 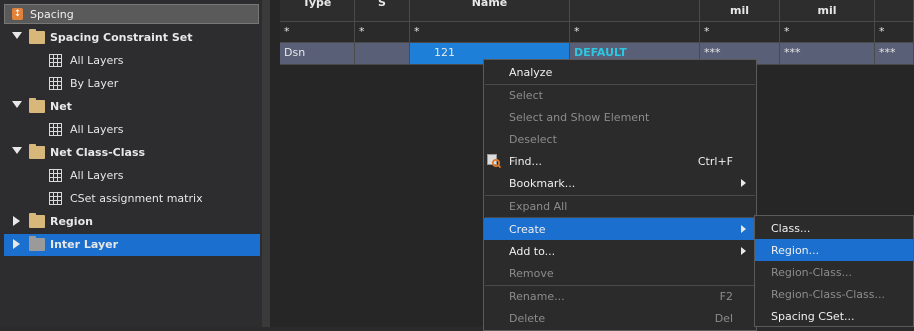 I want to click on menu-item-shortcut: F2, so click(x=726, y=296).